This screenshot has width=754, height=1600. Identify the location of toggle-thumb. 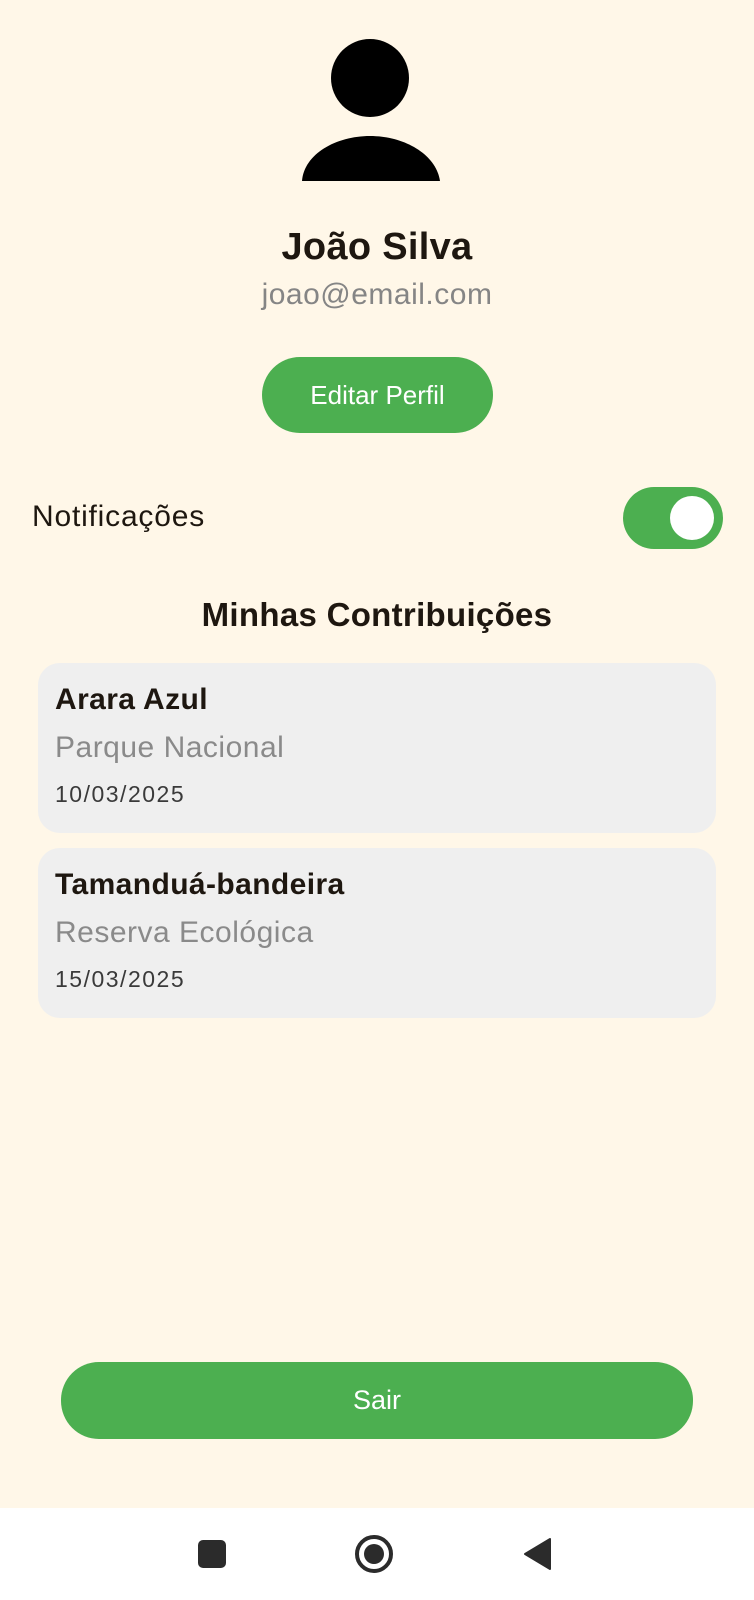
(692, 518).